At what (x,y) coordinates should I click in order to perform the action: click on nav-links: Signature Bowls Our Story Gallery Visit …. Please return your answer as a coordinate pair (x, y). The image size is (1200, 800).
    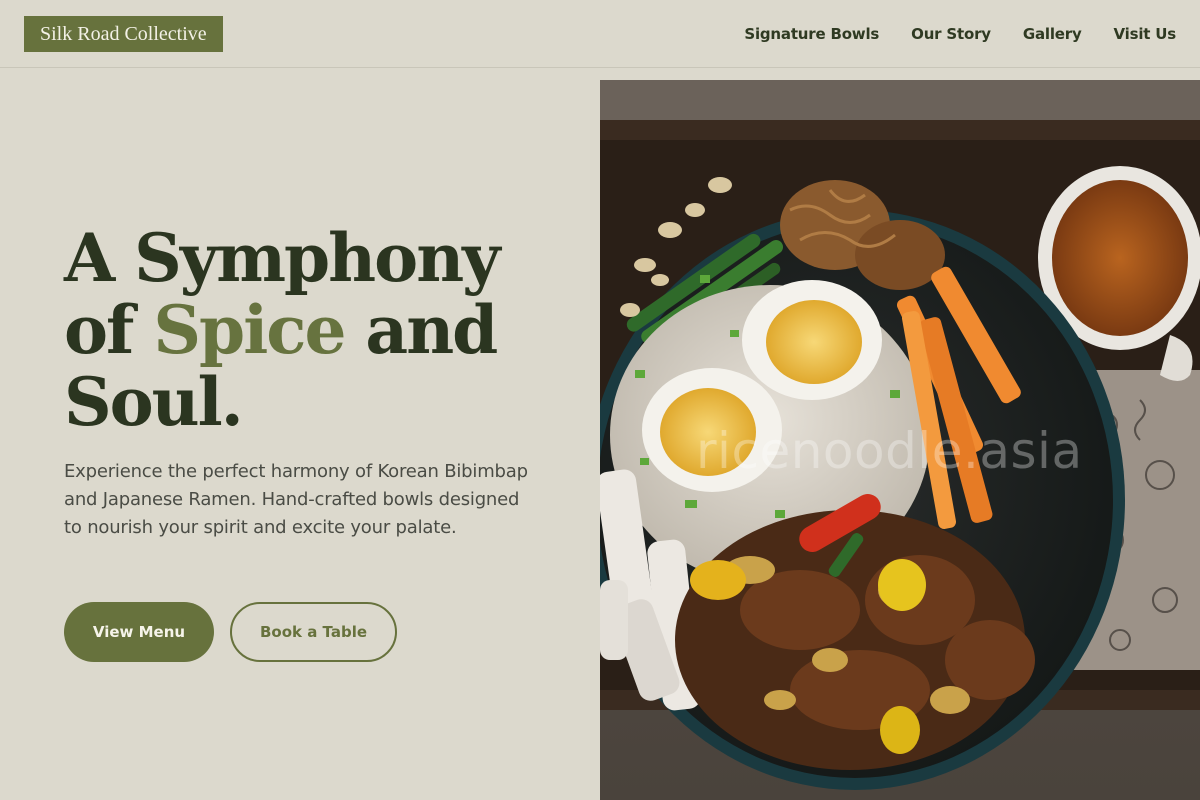
    Looking at the image, I should click on (960, 34).